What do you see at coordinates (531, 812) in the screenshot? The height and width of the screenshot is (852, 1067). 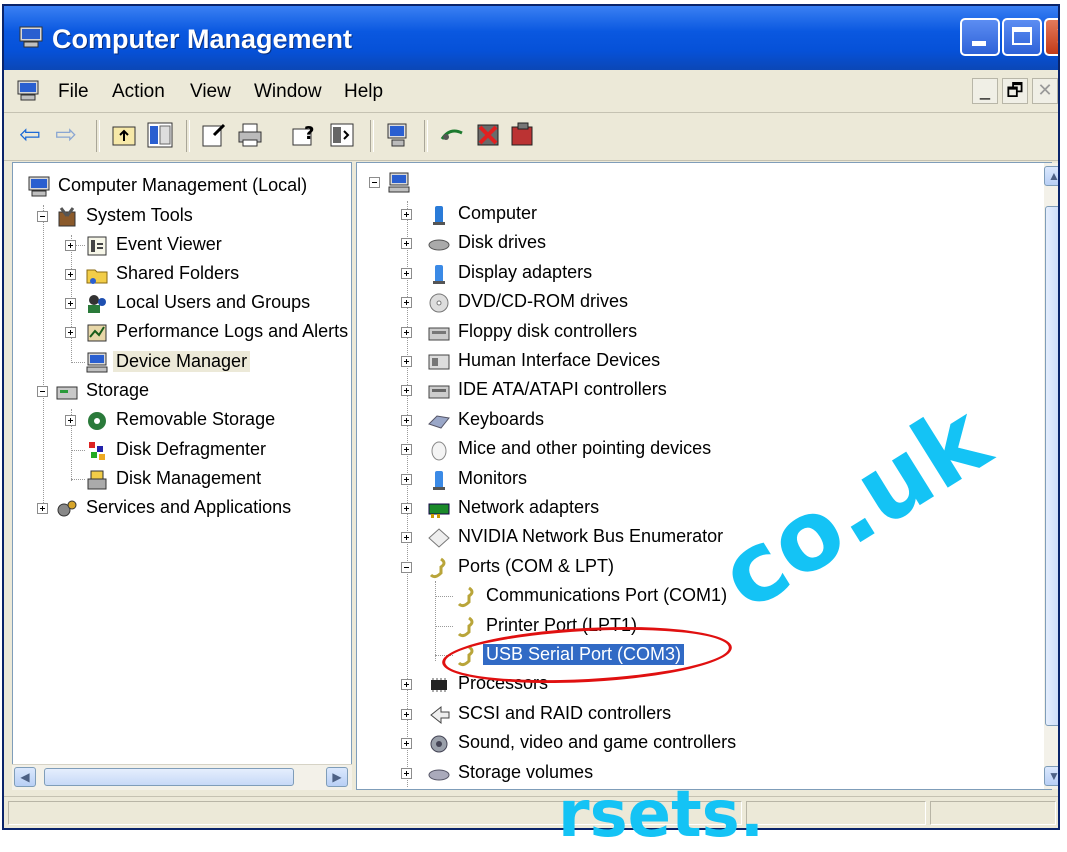 I see `status-bar` at bounding box center [531, 812].